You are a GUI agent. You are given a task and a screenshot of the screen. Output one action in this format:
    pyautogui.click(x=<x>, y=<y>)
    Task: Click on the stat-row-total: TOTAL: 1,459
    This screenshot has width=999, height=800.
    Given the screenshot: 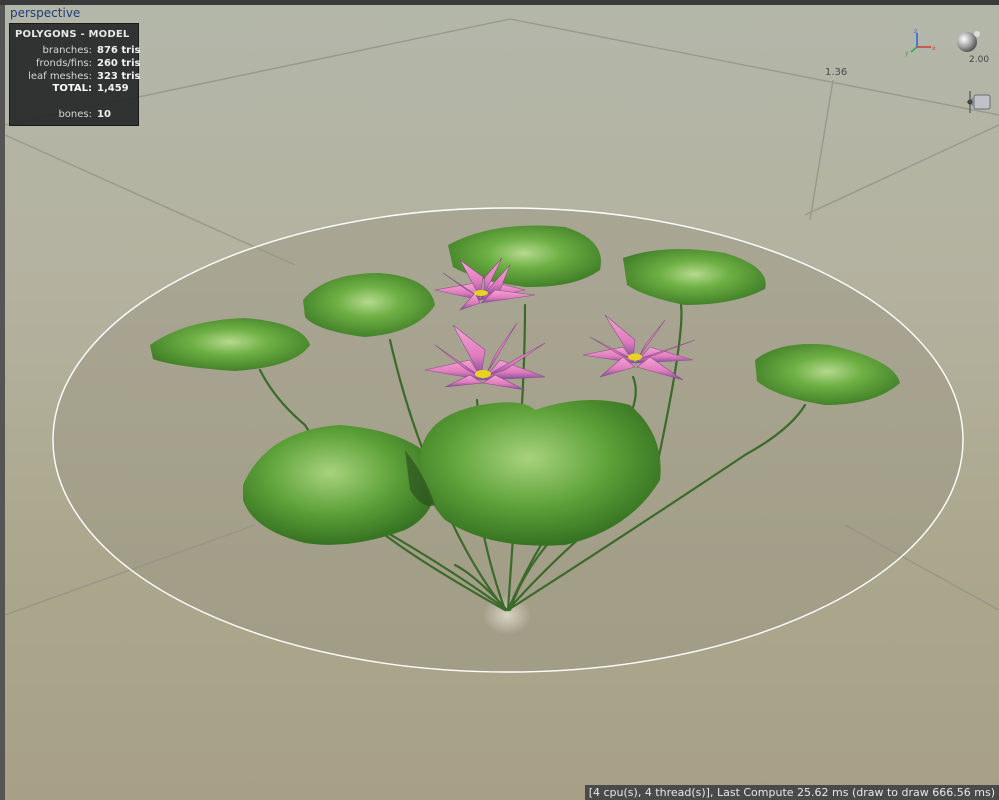 What is the action you would take?
    pyautogui.click(x=72, y=89)
    